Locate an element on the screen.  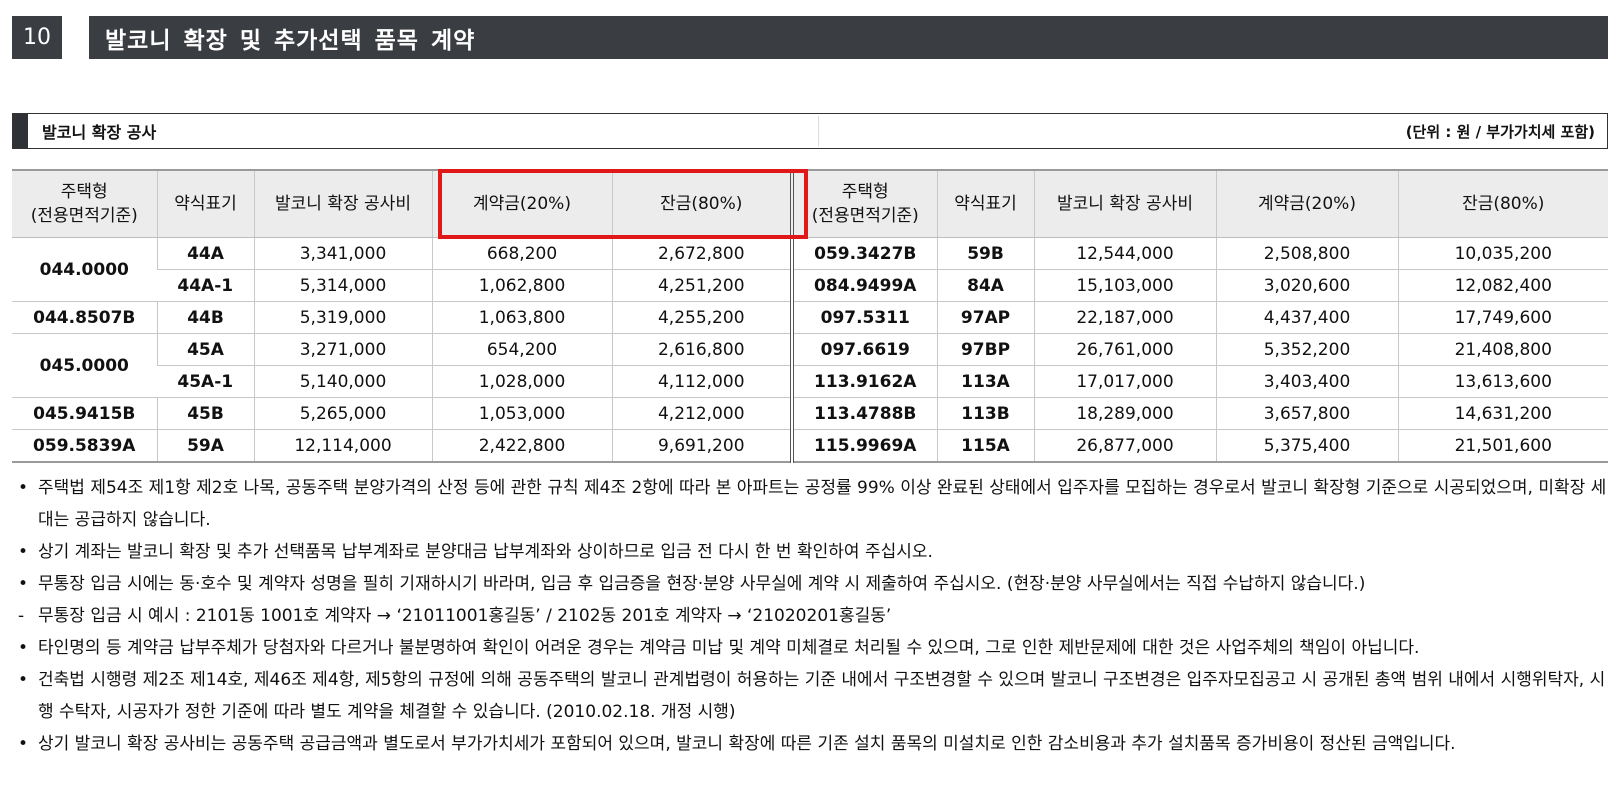
unit-type-cell: 045.0000 is located at coordinates (84, 365).